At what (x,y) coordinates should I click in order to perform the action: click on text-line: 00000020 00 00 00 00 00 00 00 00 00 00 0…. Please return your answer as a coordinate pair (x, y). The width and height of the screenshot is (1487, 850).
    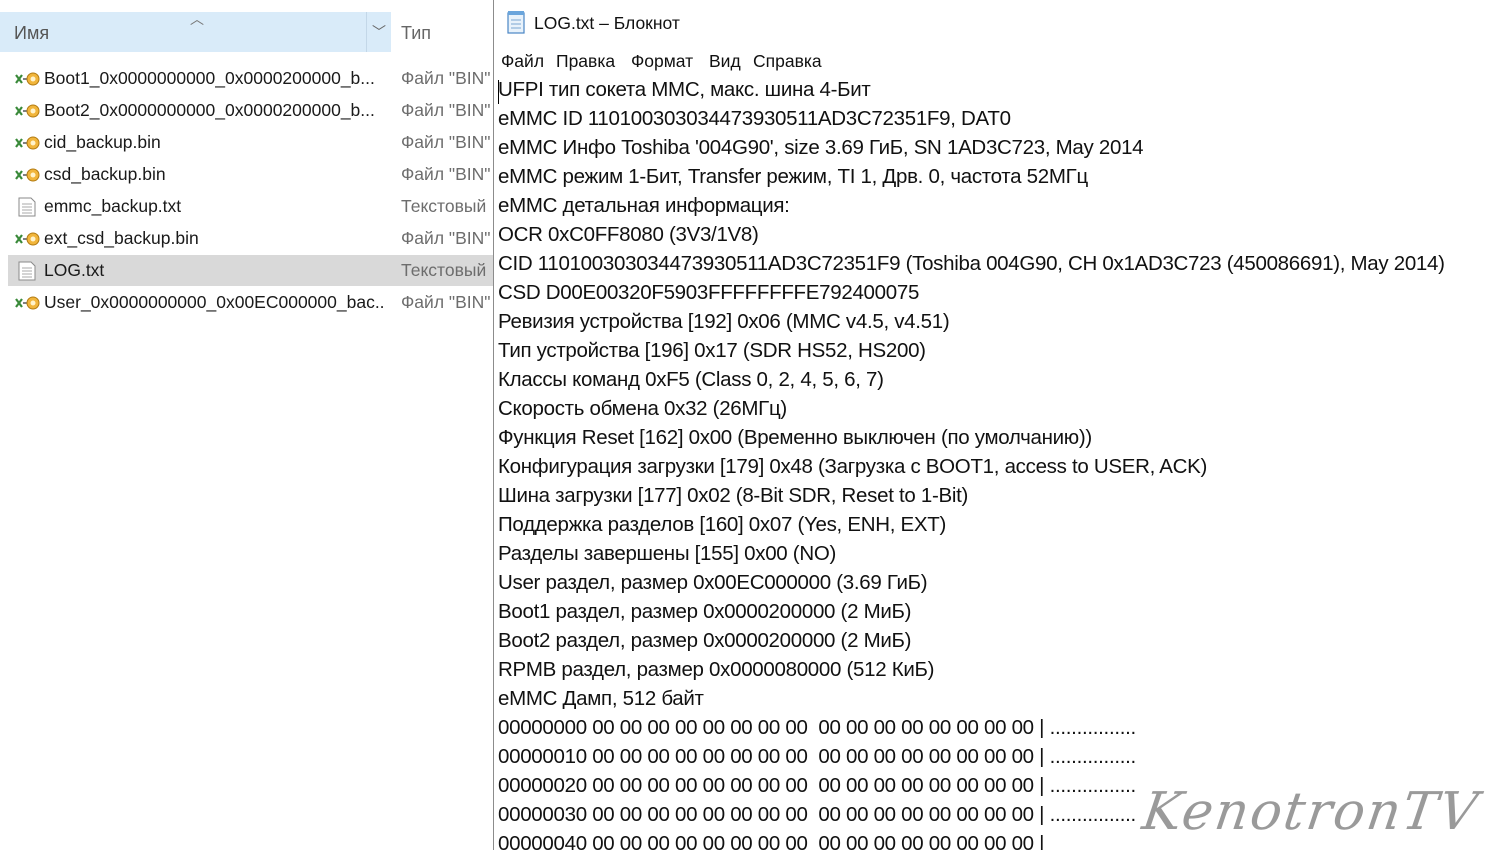
    Looking at the image, I should click on (817, 785).